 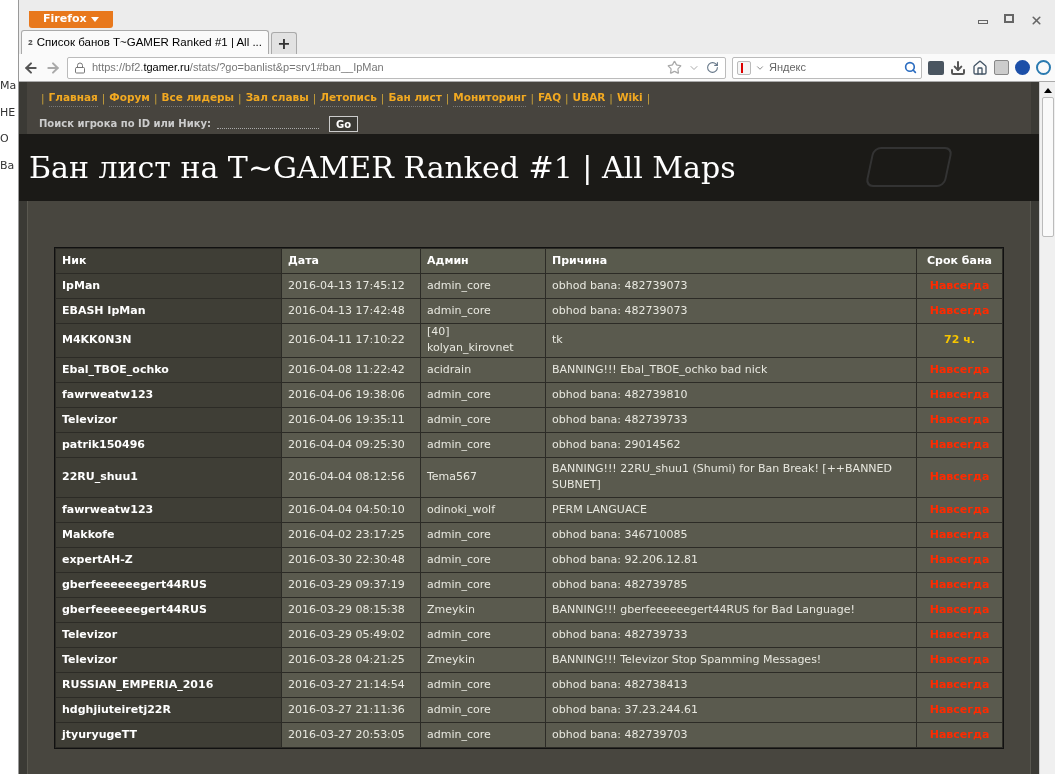 I want to click on search-engine-icon, so click(x=744, y=67).